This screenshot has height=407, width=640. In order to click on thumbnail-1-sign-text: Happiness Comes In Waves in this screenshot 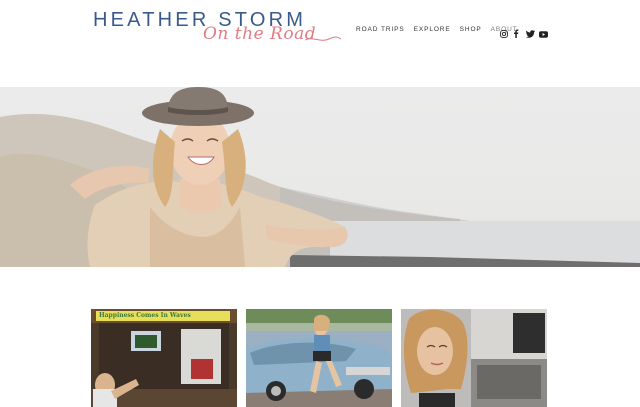, I will do `click(145, 315)`.